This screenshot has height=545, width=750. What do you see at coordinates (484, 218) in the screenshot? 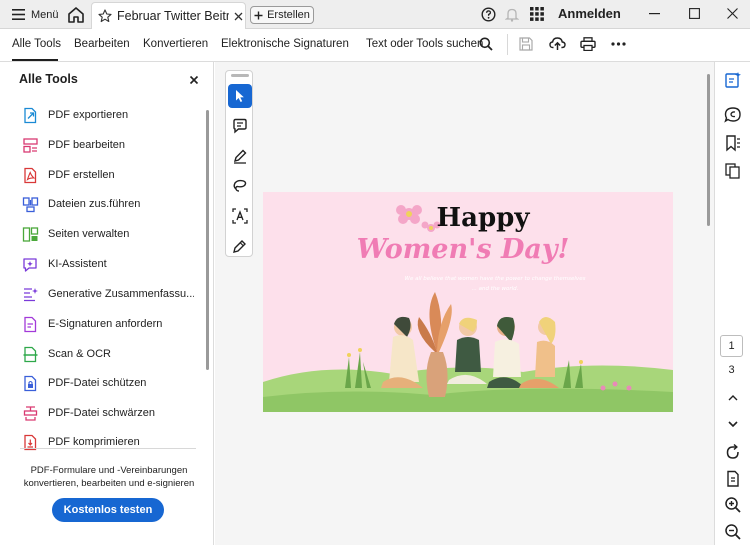
I see `headline-happy: Happy` at bounding box center [484, 218].